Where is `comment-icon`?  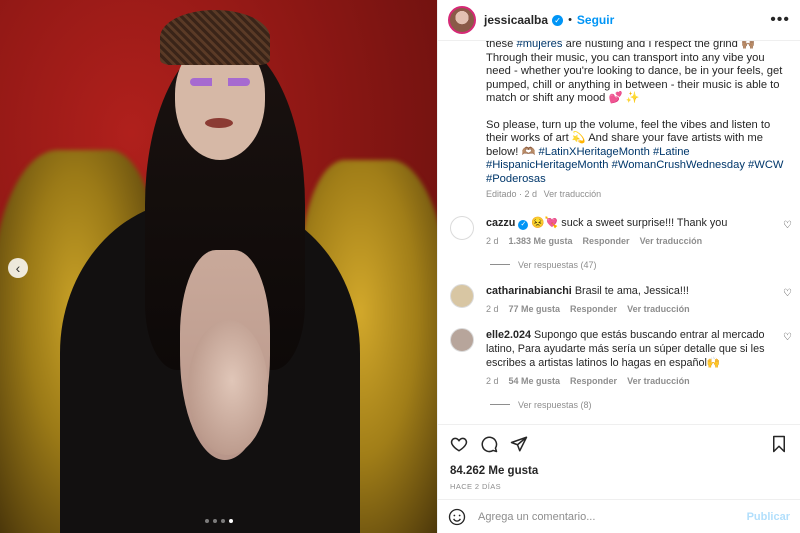
comment-icon is located at coordinates (489, 444).